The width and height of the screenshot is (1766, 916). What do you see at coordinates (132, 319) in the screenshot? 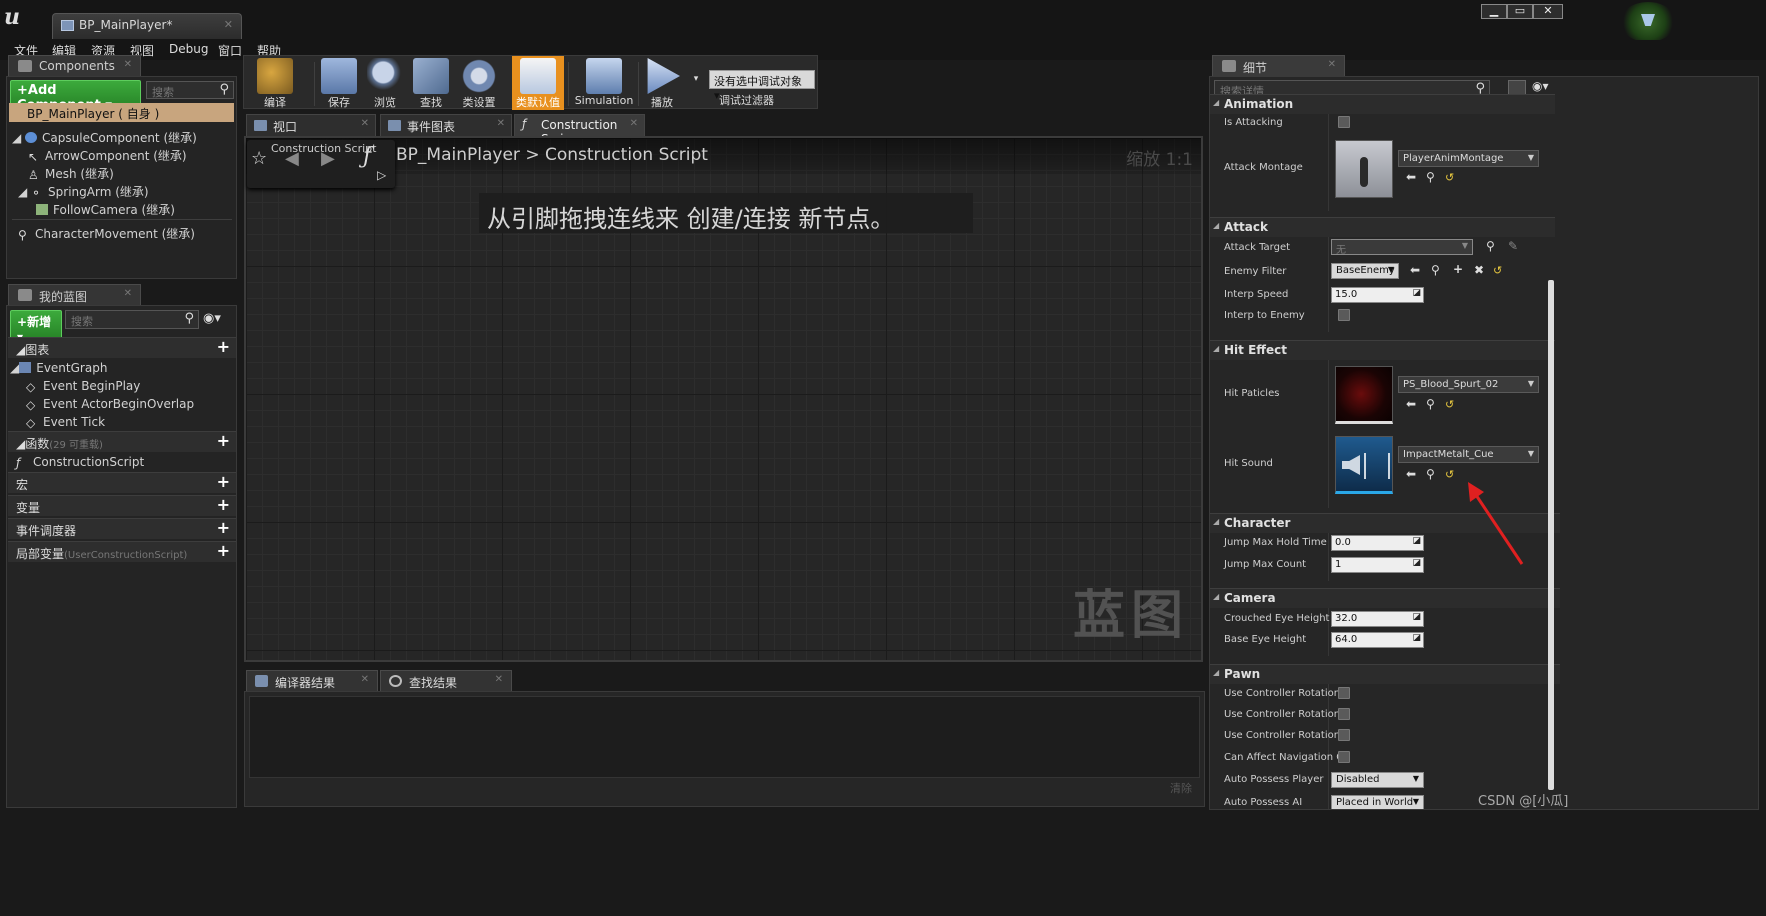
I see `blueprint-search-input: 搜索 ⚲` at bounding box center [132, 319].